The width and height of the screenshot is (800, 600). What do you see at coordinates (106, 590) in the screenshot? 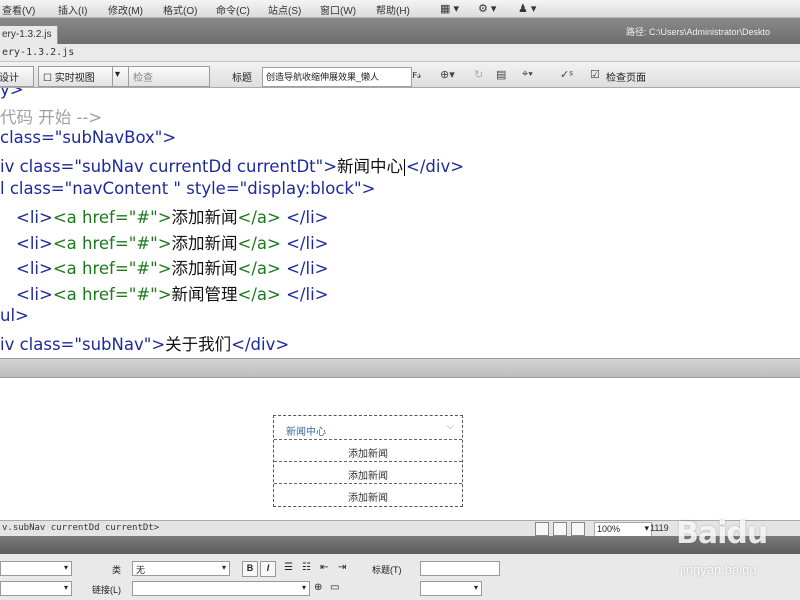
I see `link-label: 链接(L)` at bounding box center [106, 590].